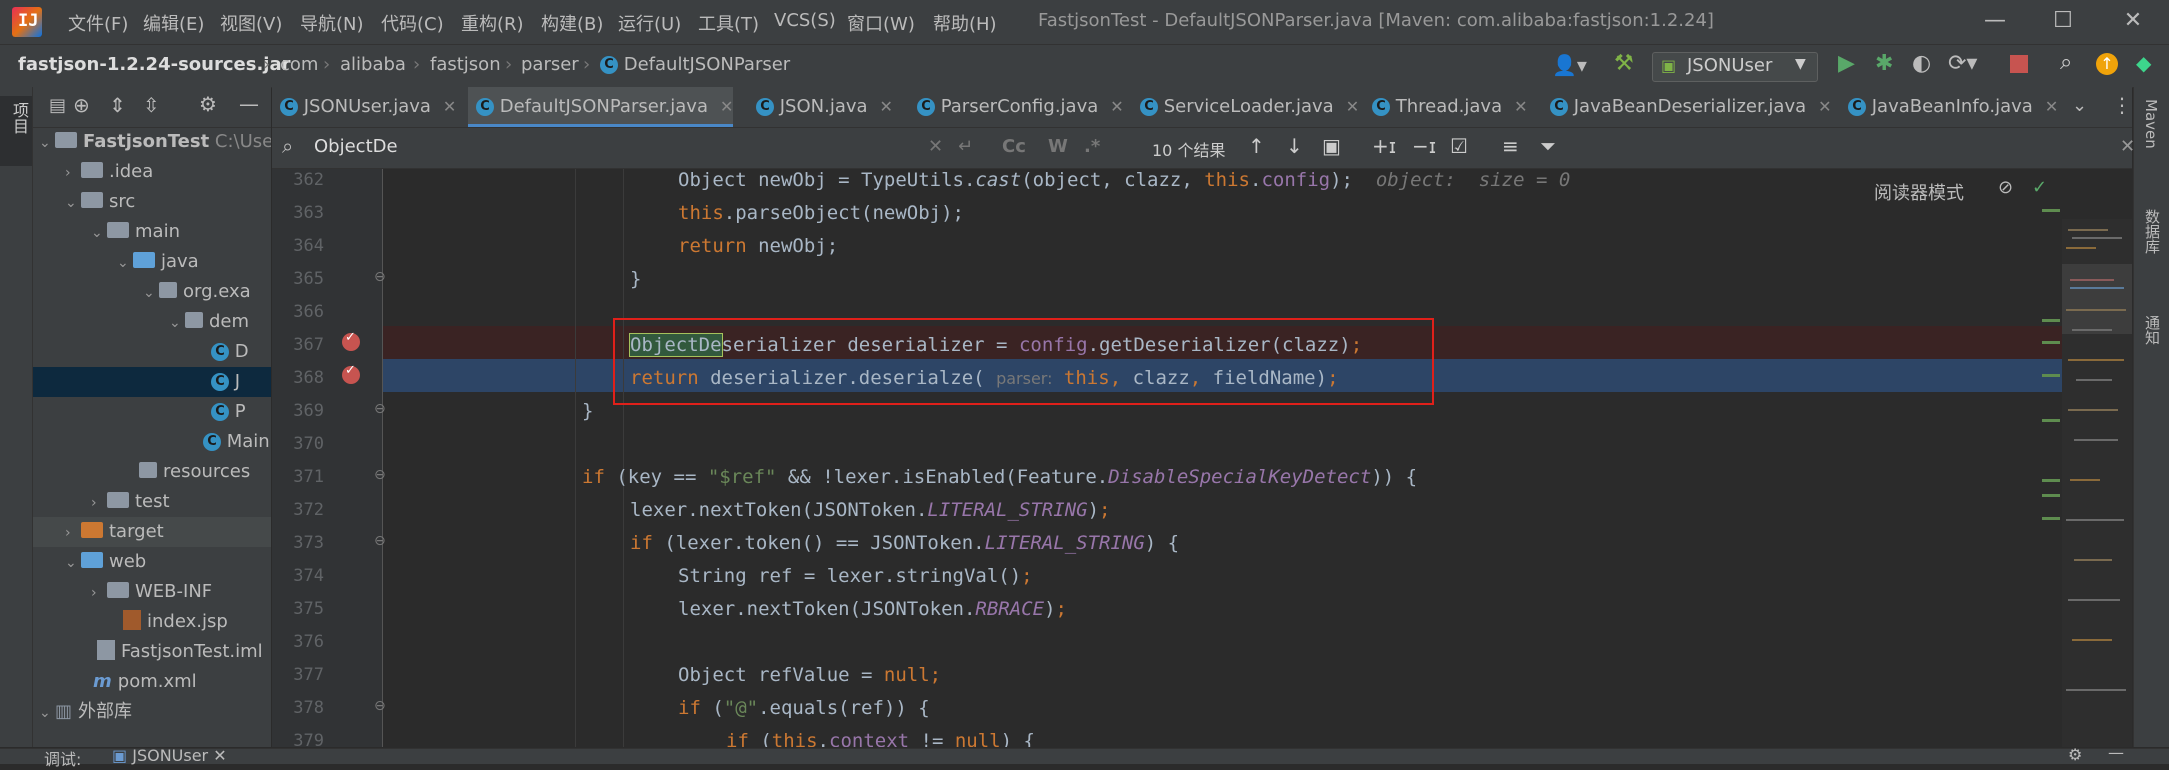 This screenshot has height=770, width=2169. What do you see at coordinates (152, 592) in the screenshot?
I see `tree-item-web-inf: › WEB-INF` at bounding box center [152, 592].